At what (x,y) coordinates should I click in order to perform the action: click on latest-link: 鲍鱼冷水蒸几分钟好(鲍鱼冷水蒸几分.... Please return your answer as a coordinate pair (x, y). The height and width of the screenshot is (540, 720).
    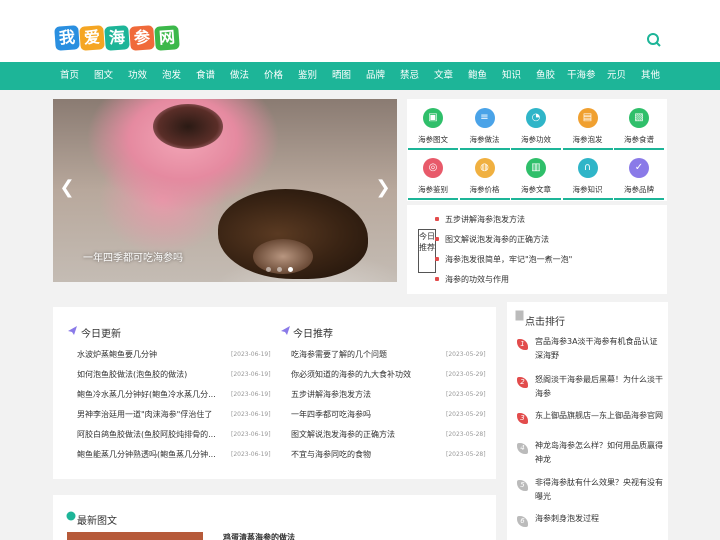
    Looking at the image, I should click on (151, 394).